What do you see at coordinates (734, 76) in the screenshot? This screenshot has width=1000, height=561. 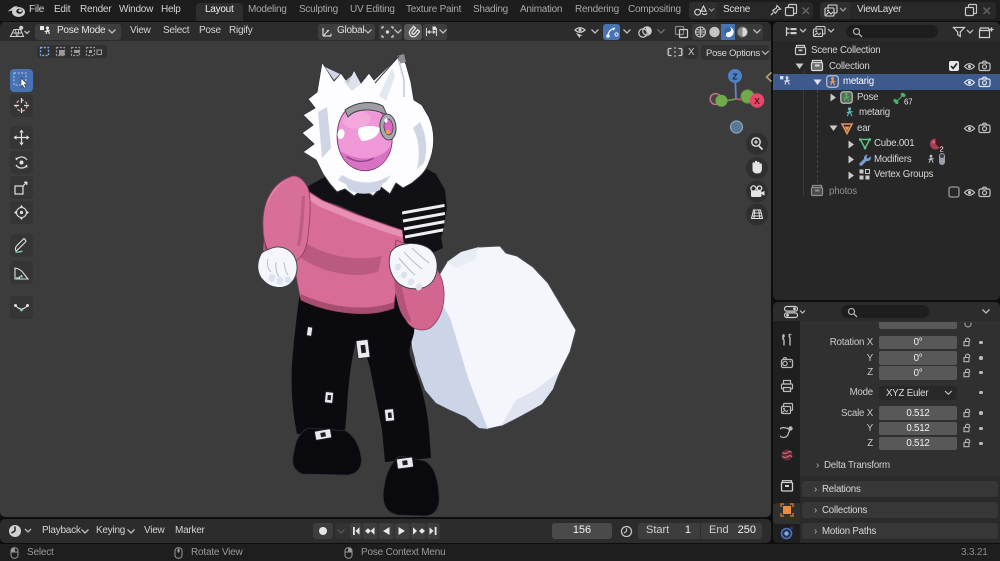 I see `svg-text: Z` at bounding box center [734, 76].